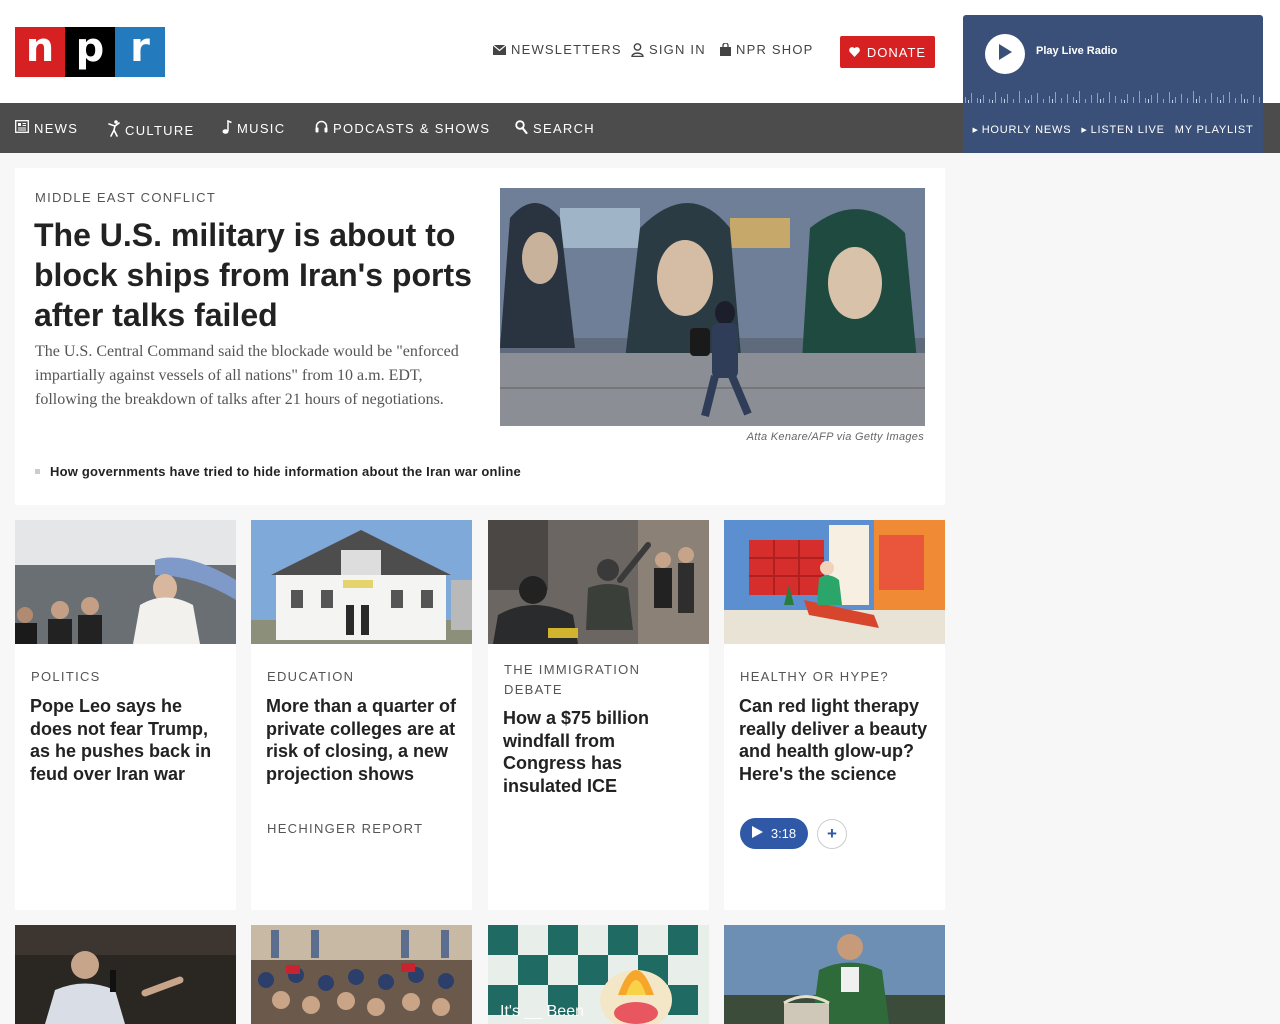 The height and width of the screenshot is (1024, 1280). What do you see at coordinates (1026, 130) in the screenshot?
I see `hourly-news-label: HOURLY NEWS` at bounding box center [1026, 130].